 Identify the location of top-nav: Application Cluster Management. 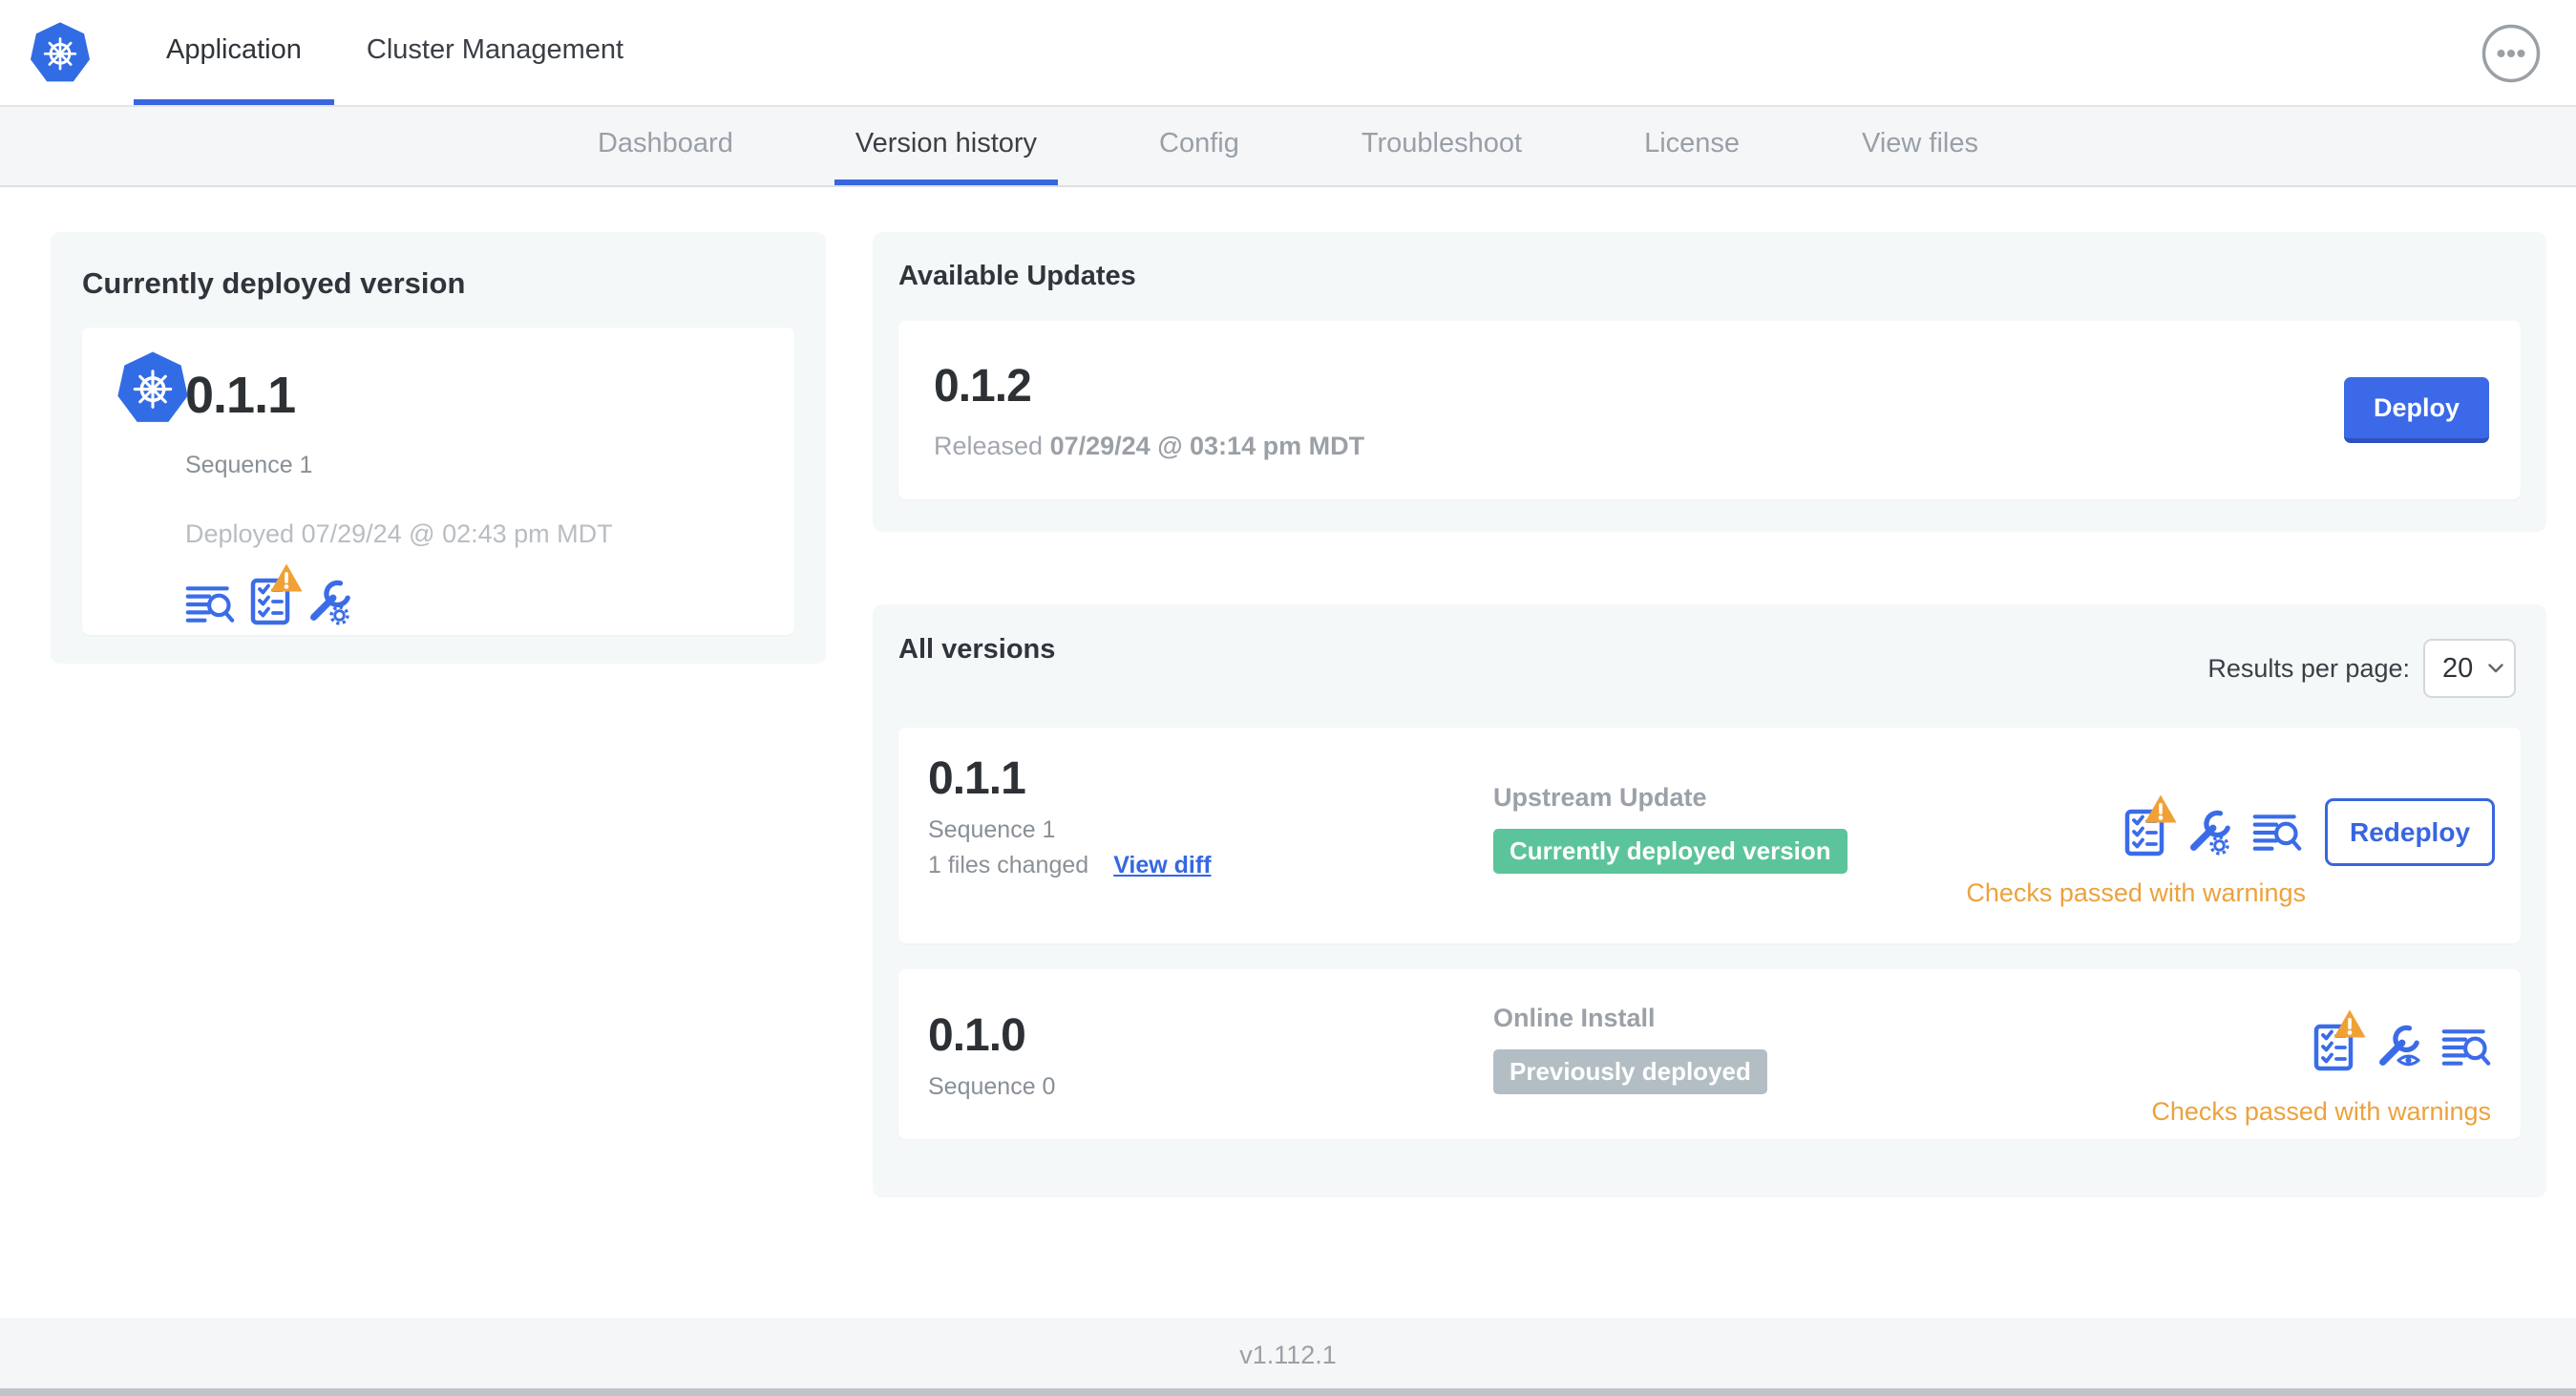
(1288, 53).